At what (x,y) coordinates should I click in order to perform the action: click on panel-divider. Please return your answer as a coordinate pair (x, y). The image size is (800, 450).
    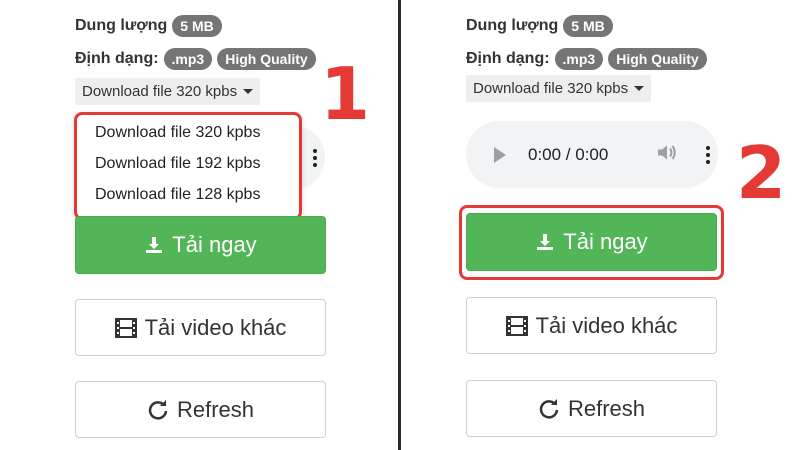
    Looking at the image, I should click on (399, 225).